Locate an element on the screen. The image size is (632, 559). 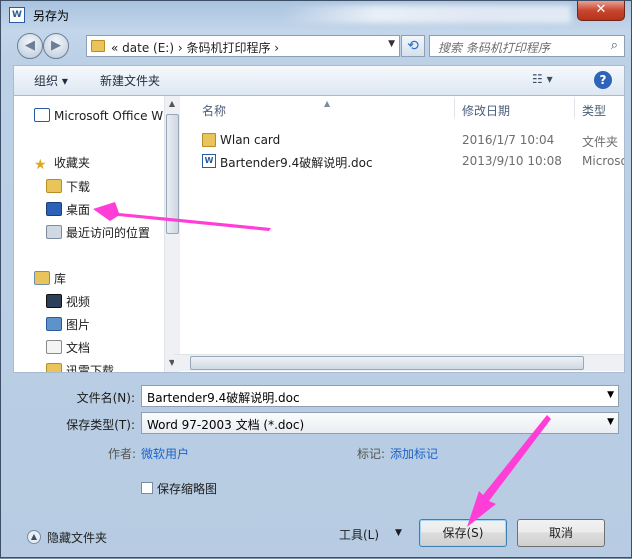
sidebar-item-videos: 视频 is located at coordinates (68, 303).